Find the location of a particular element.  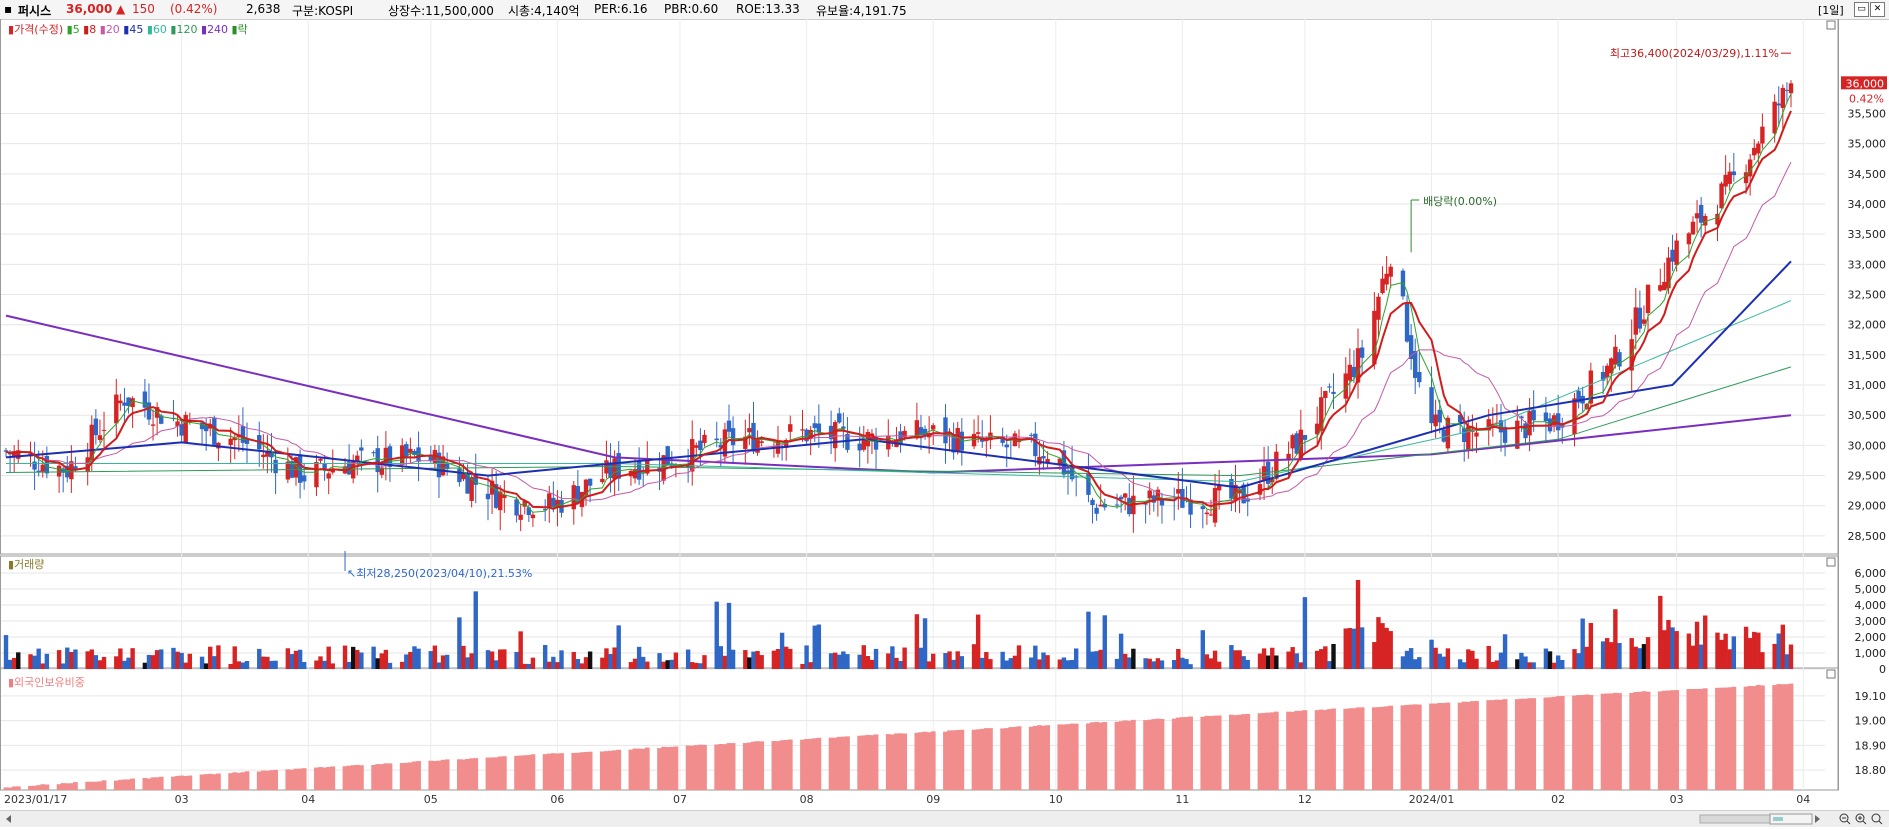

zoom-slider-thumb is located at coordinates (1778, 819).